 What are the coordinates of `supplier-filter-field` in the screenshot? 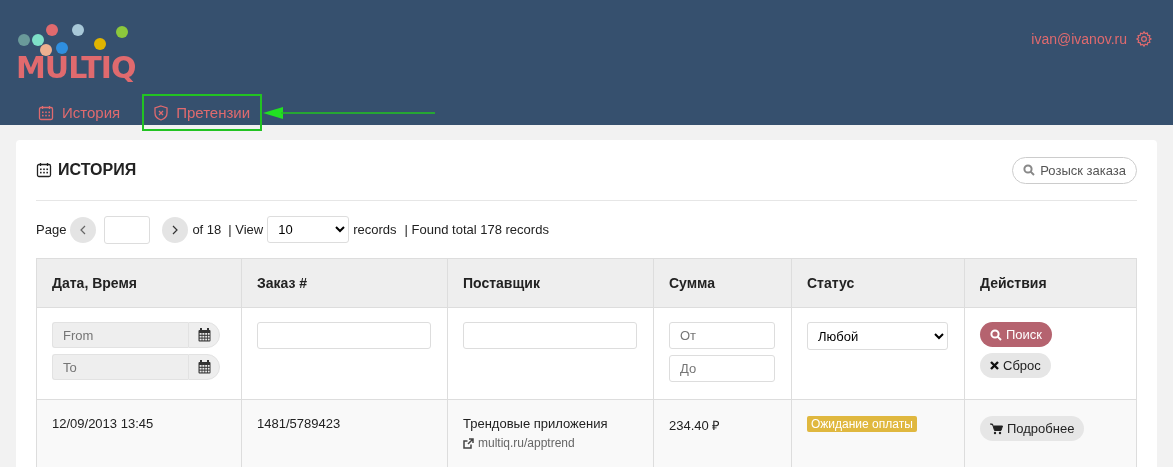 It's located at (550, 335).